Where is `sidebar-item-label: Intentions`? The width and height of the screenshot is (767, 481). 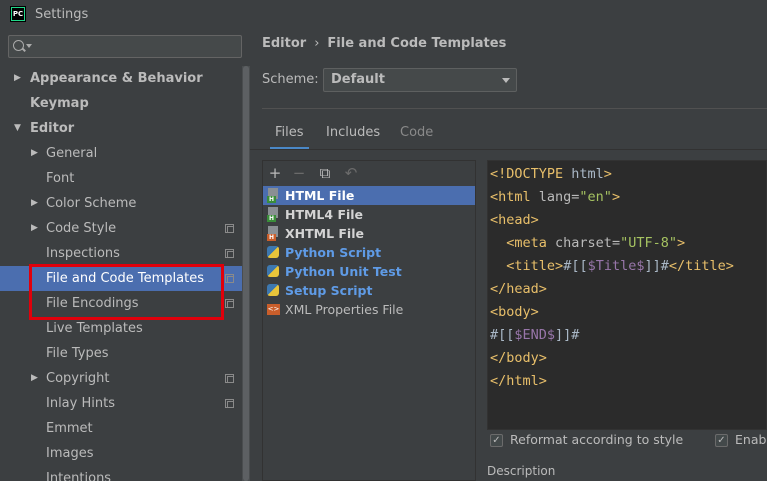 sidebar-item-label: Intentions is located at coordinates (79, 476).